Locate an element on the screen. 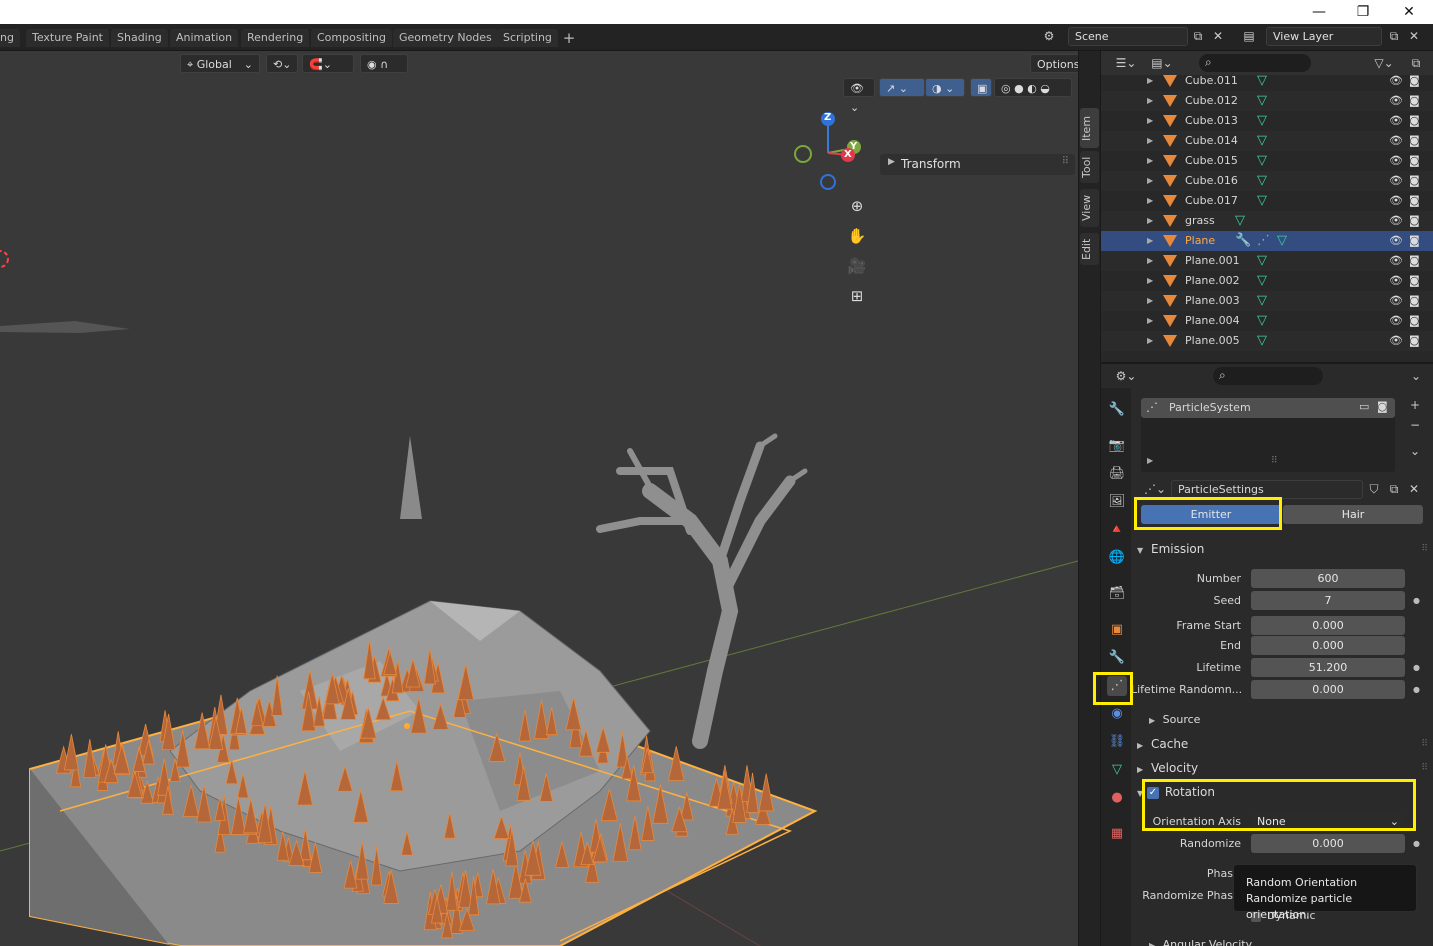 Image resolution: width=1433 pixels, height=946 pixels. resize-handle-icon: ⠿ is located at coordinates (1274, 461).